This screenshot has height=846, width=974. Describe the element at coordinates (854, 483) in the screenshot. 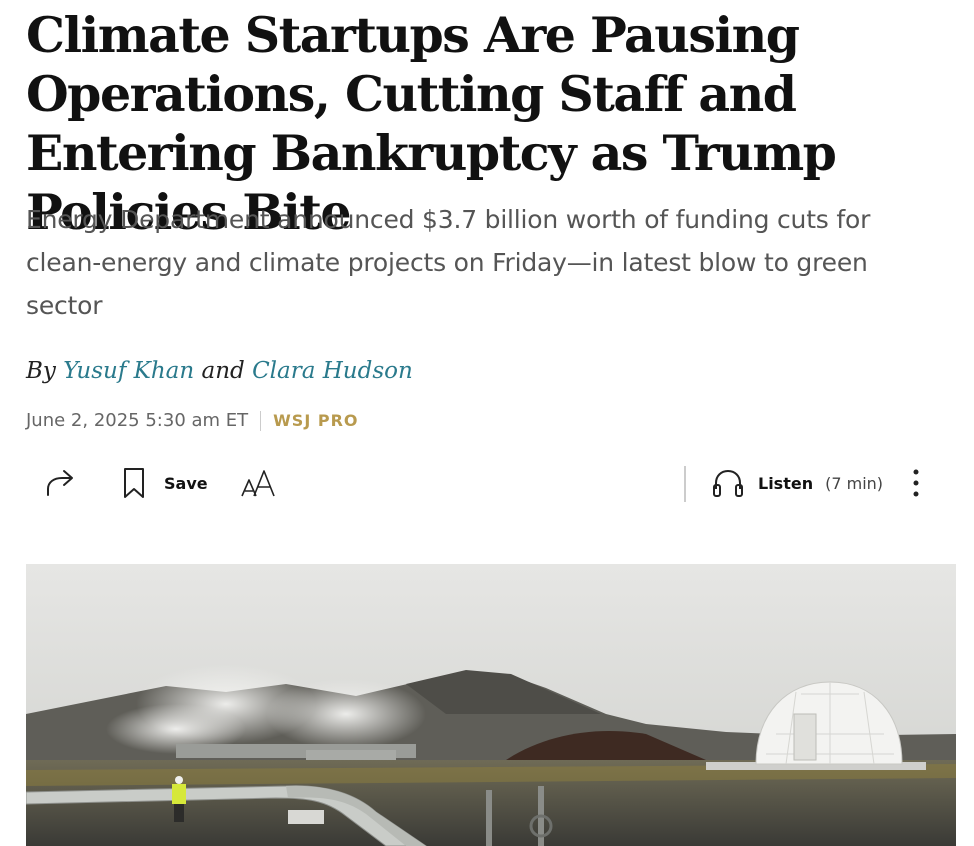

I see `listen-duration: (7 min)` at that location.